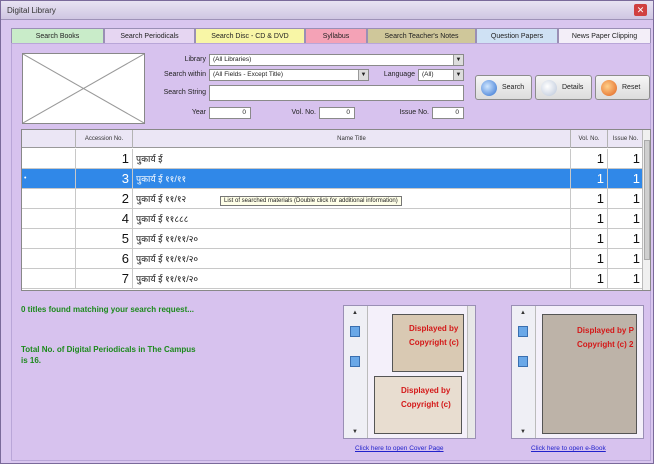 Image resolution: width=654 pixels, height=464 pixels. What do you see at coordinates (104, 279) in the screenshot?
I see `accession-no-cell: 7` at bounding box center [104, 279].